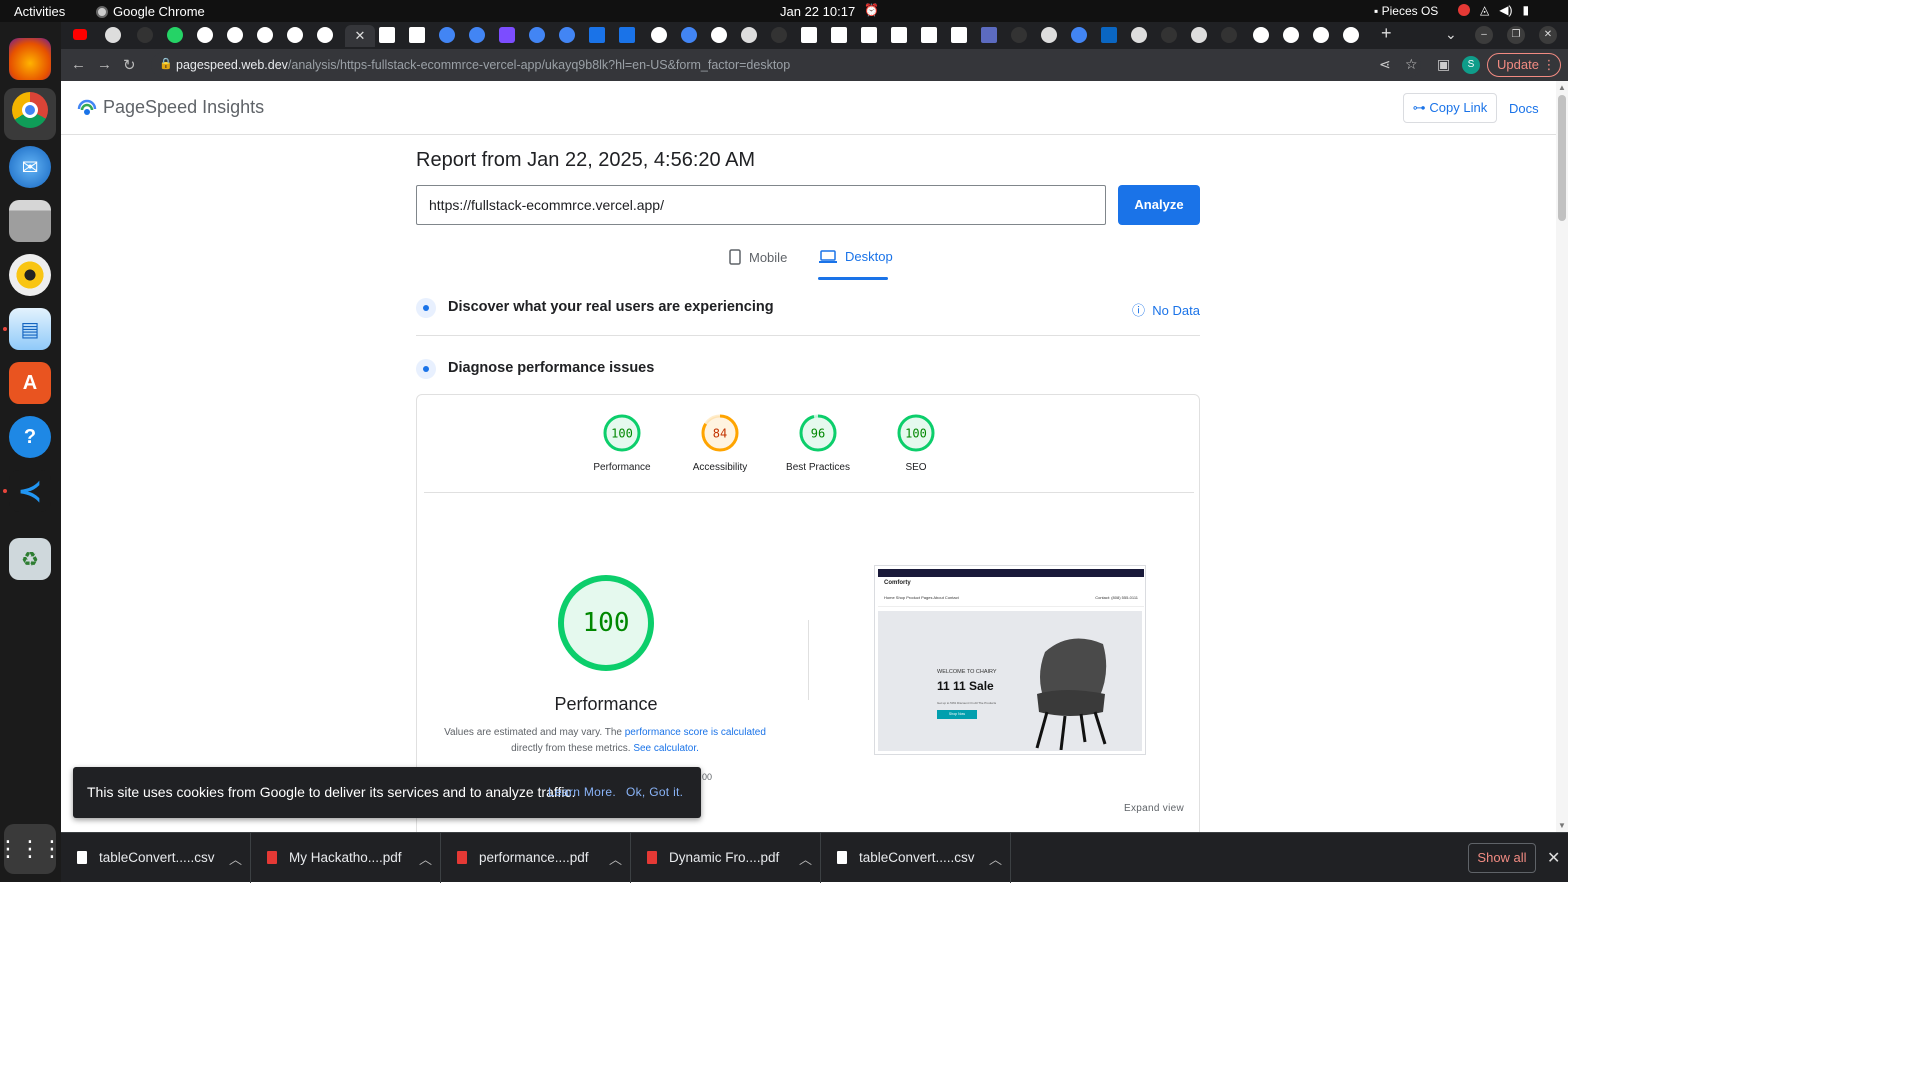 Image resolution: width=1920 pixels, height=1080 pixels. I want to click on tab-mobile: Mobile, so click(758, 257).